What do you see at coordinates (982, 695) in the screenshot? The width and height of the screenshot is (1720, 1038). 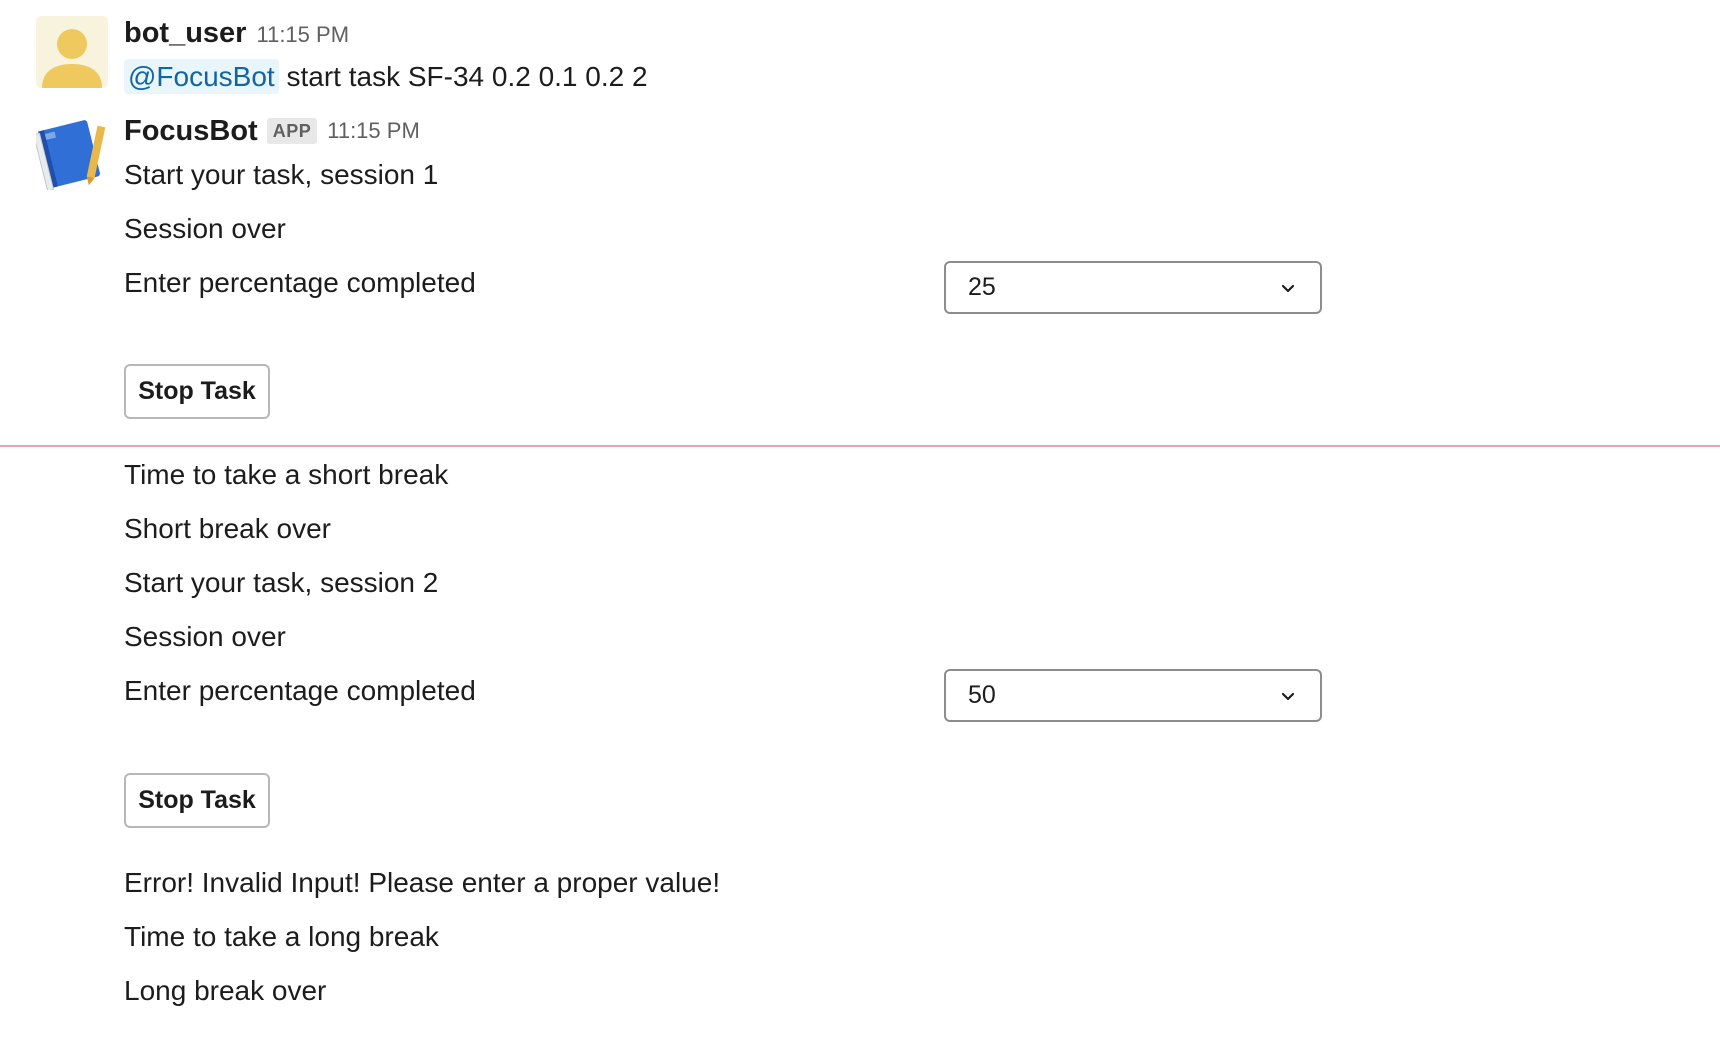 I see `select-value: 50` at bounding box center [982, 695].